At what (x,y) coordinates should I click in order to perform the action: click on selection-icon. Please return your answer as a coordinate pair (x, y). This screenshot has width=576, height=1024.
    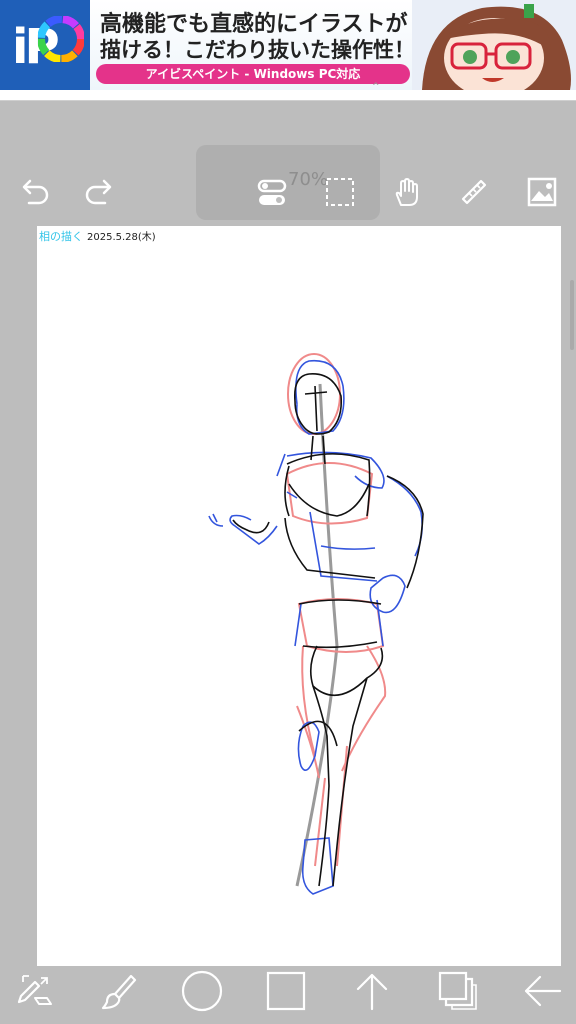
    Looking at the image, I should click on (340, 192).